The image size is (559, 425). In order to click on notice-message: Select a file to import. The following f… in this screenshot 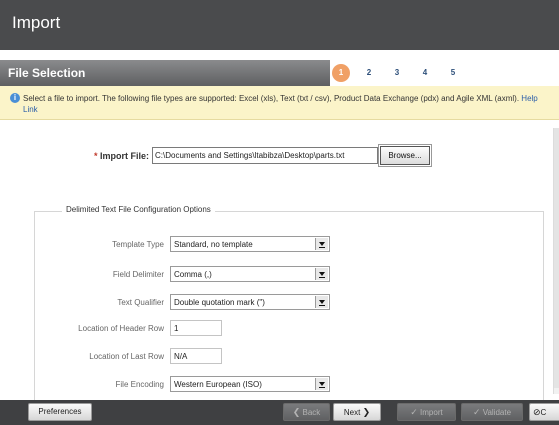, I will do `click(272, 98)`.